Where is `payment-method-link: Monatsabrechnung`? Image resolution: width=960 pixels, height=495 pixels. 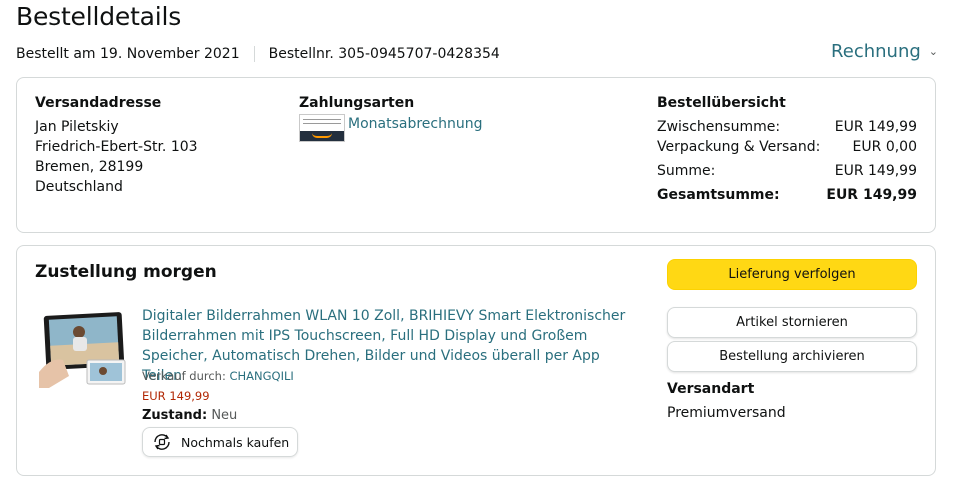
payment-method-link: Monatsabrechnung is located at coordinates (415, 124).